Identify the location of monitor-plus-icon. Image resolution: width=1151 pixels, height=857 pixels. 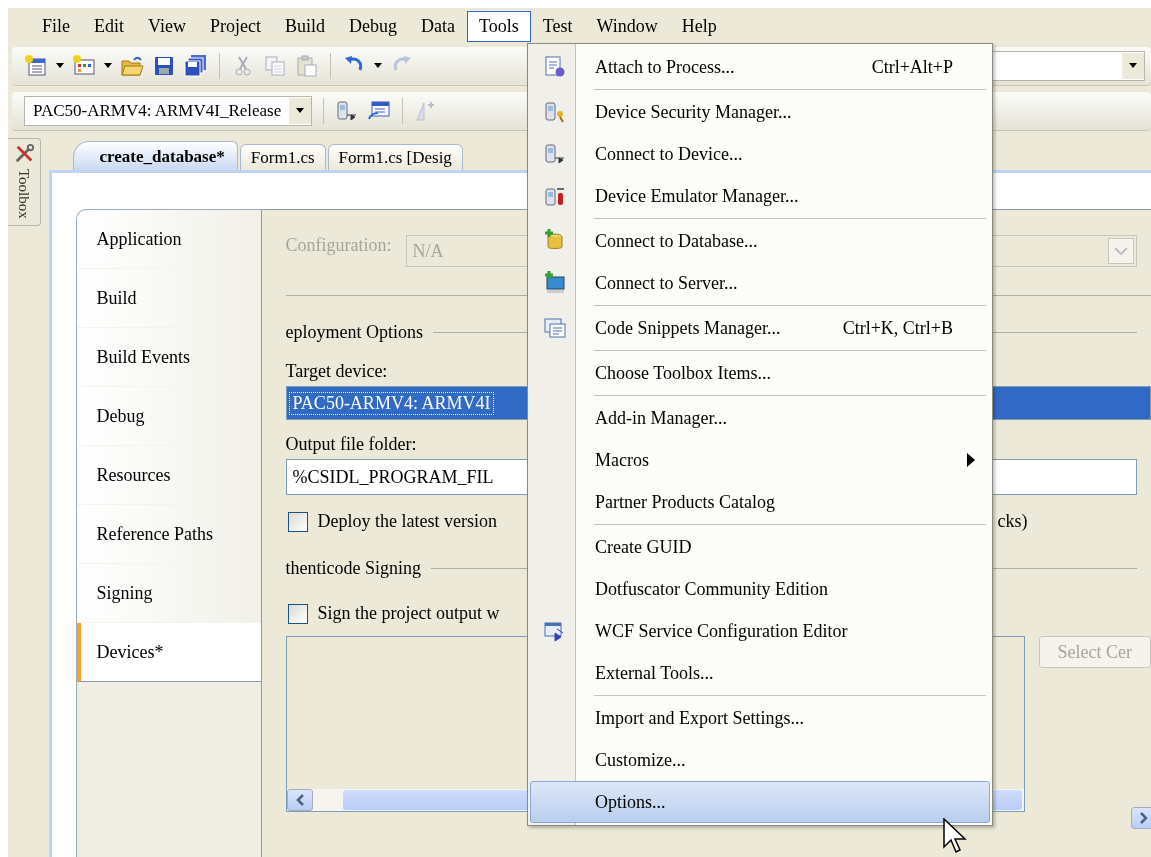
(555, 283).